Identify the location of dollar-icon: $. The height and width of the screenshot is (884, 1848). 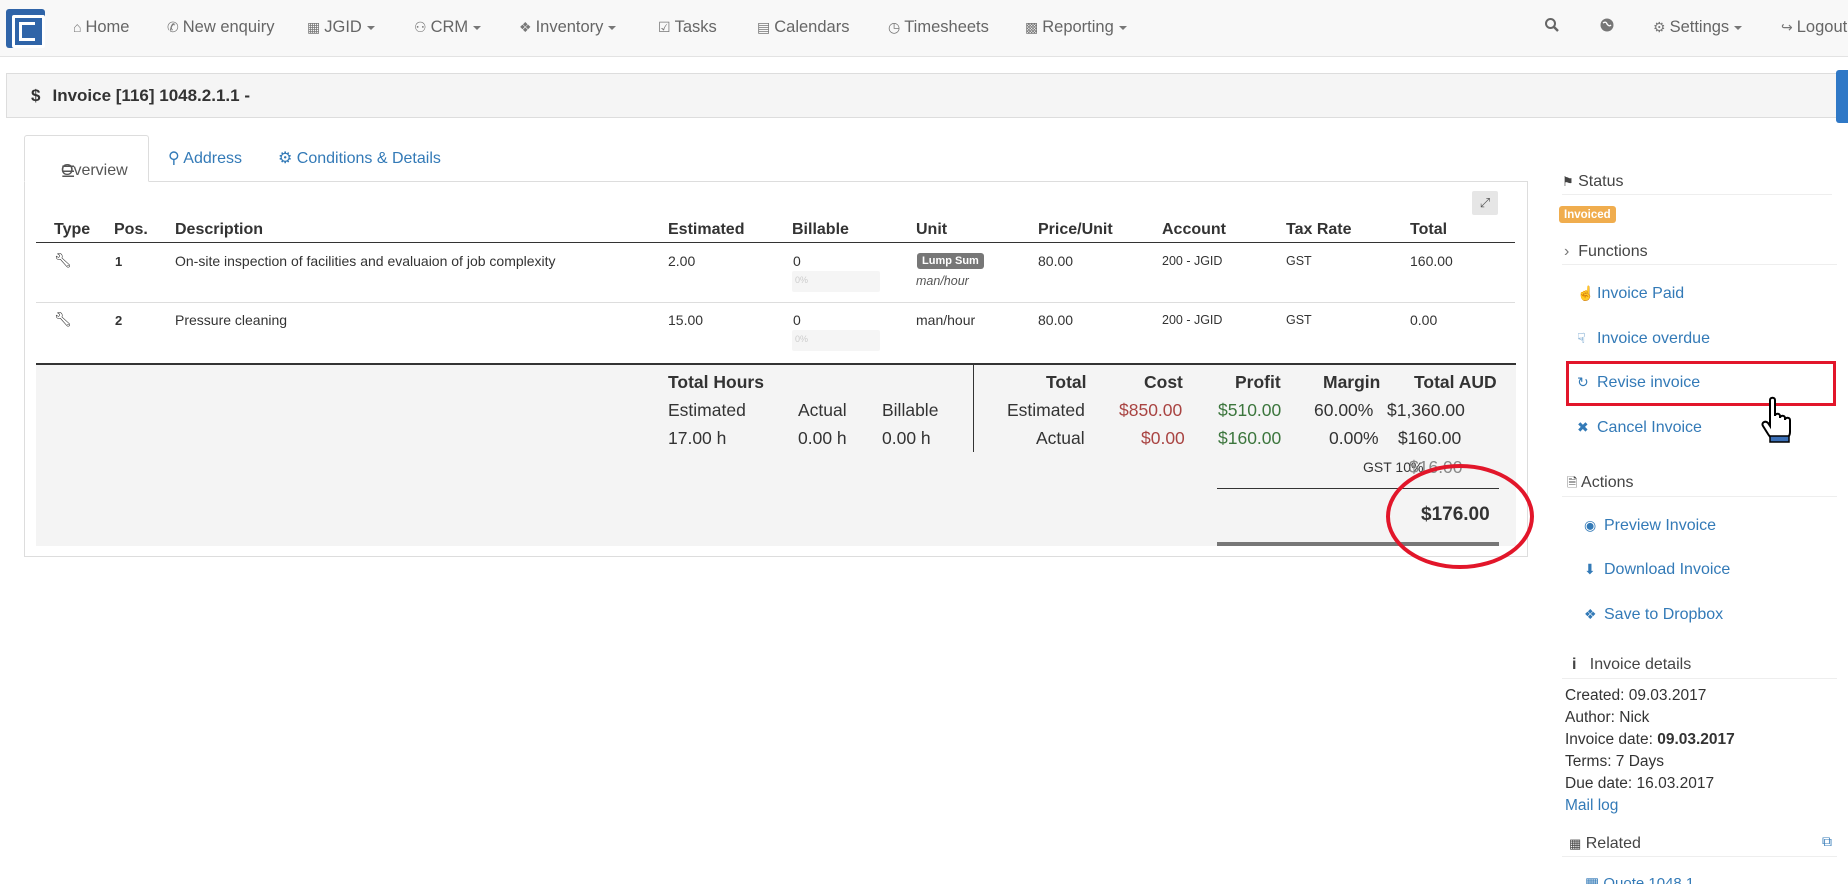
(36, 95).